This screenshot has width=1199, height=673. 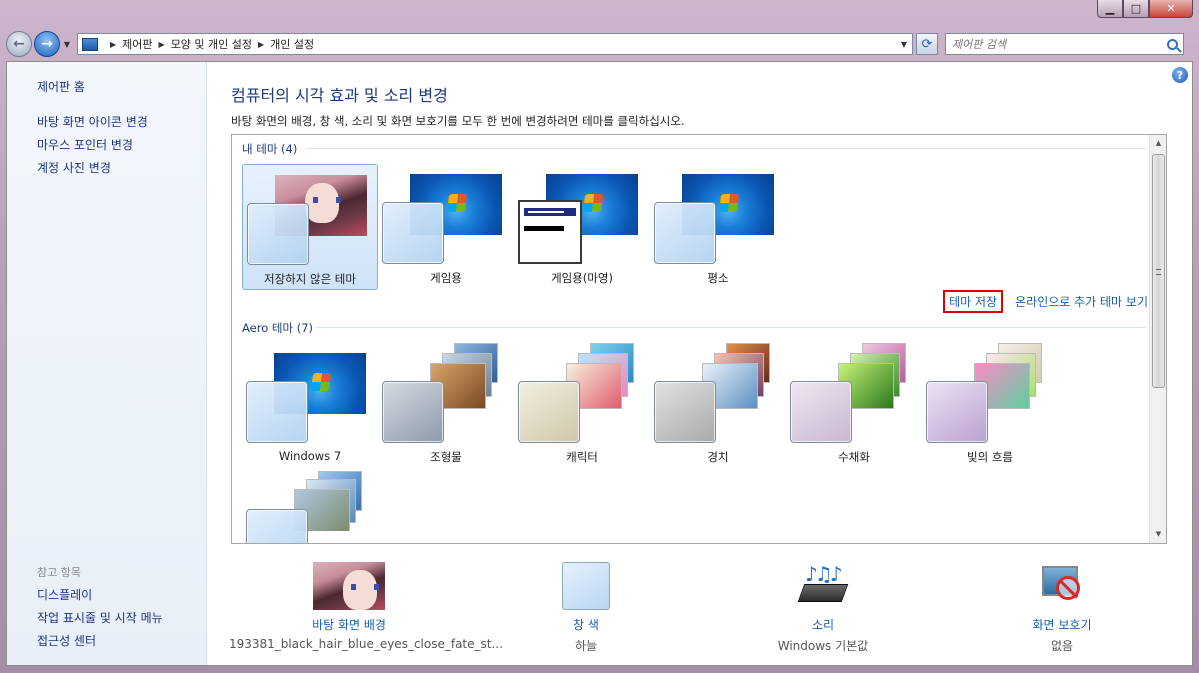 I want to click on theme-label: 게임용(마영), so click(x=582, y=278).